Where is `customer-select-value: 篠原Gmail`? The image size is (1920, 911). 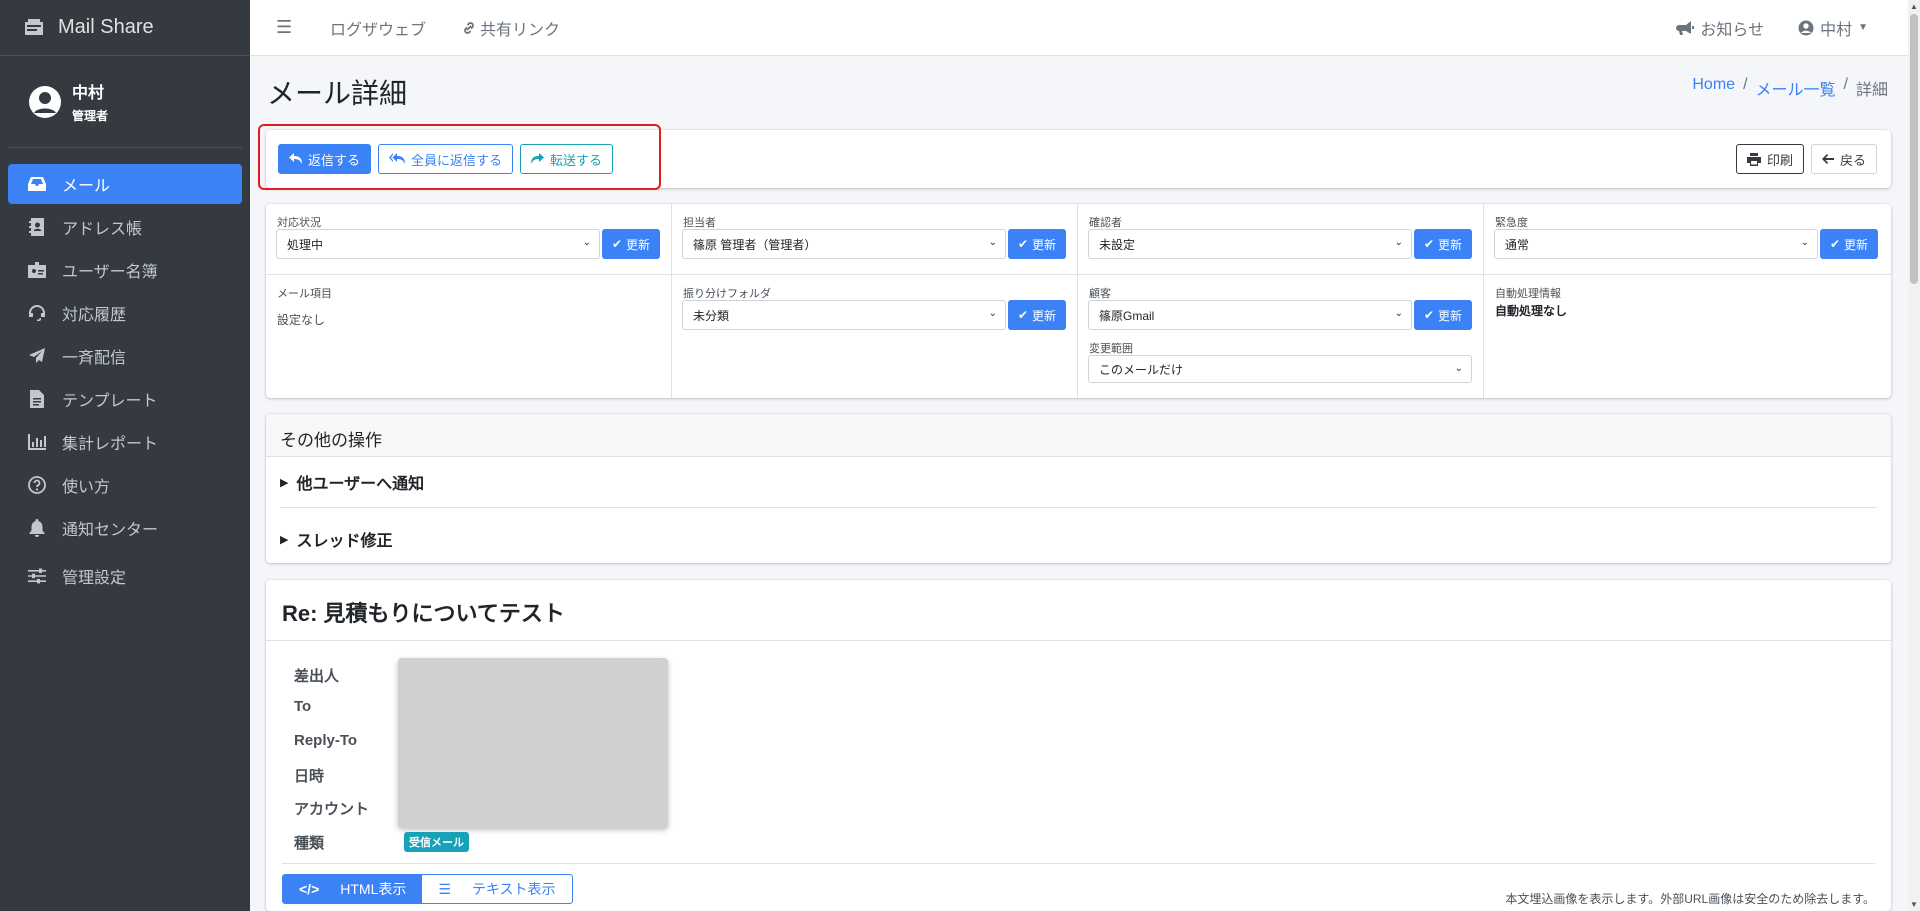 customer-select-value: 篠原Gmail is located at coordinates (1127, 315).